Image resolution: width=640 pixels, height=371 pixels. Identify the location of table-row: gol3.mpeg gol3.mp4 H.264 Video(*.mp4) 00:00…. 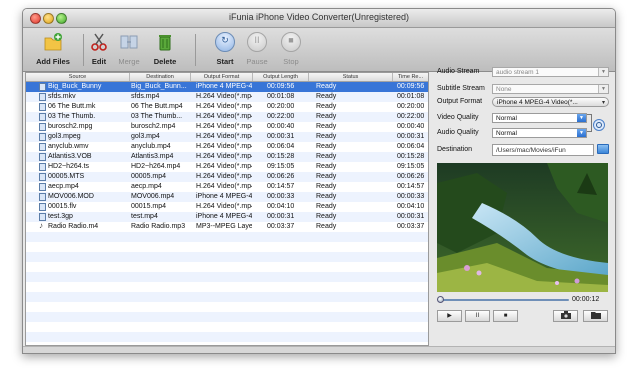
(227, 137).